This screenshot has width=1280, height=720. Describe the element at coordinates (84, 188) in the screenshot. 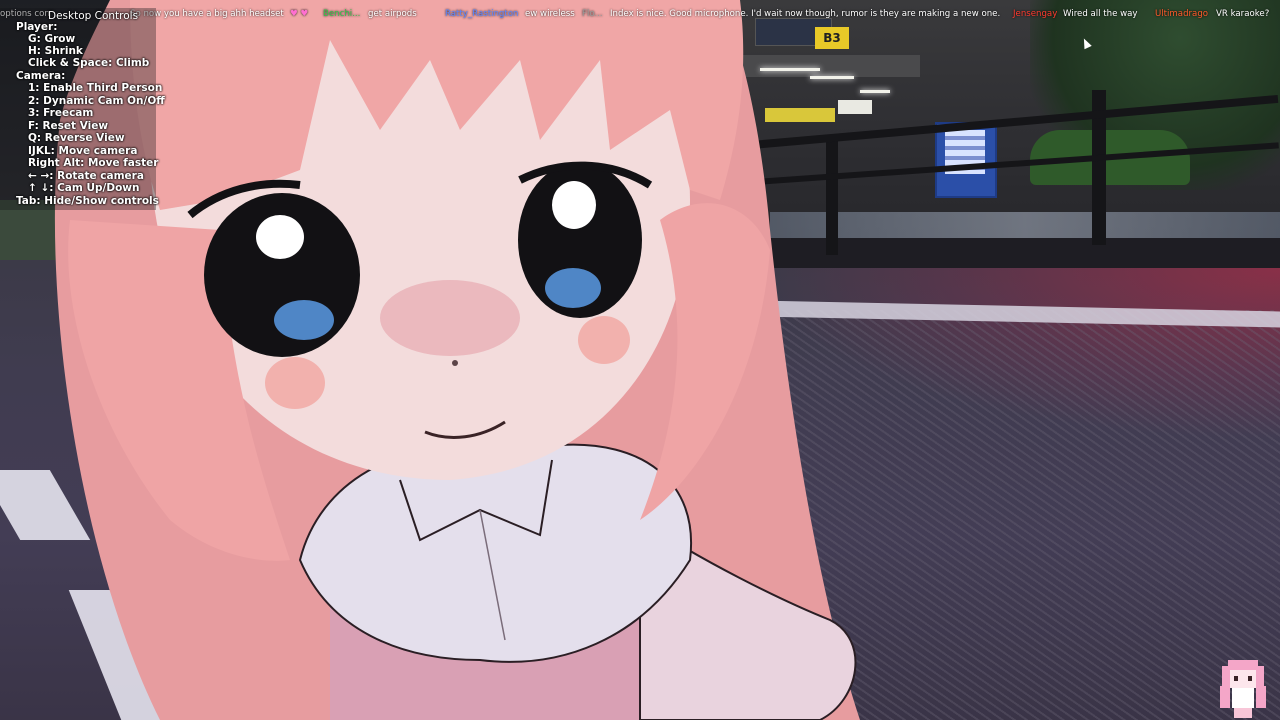

I see `controls-line: ↑ ↓: Cam Up/Down` at that location.